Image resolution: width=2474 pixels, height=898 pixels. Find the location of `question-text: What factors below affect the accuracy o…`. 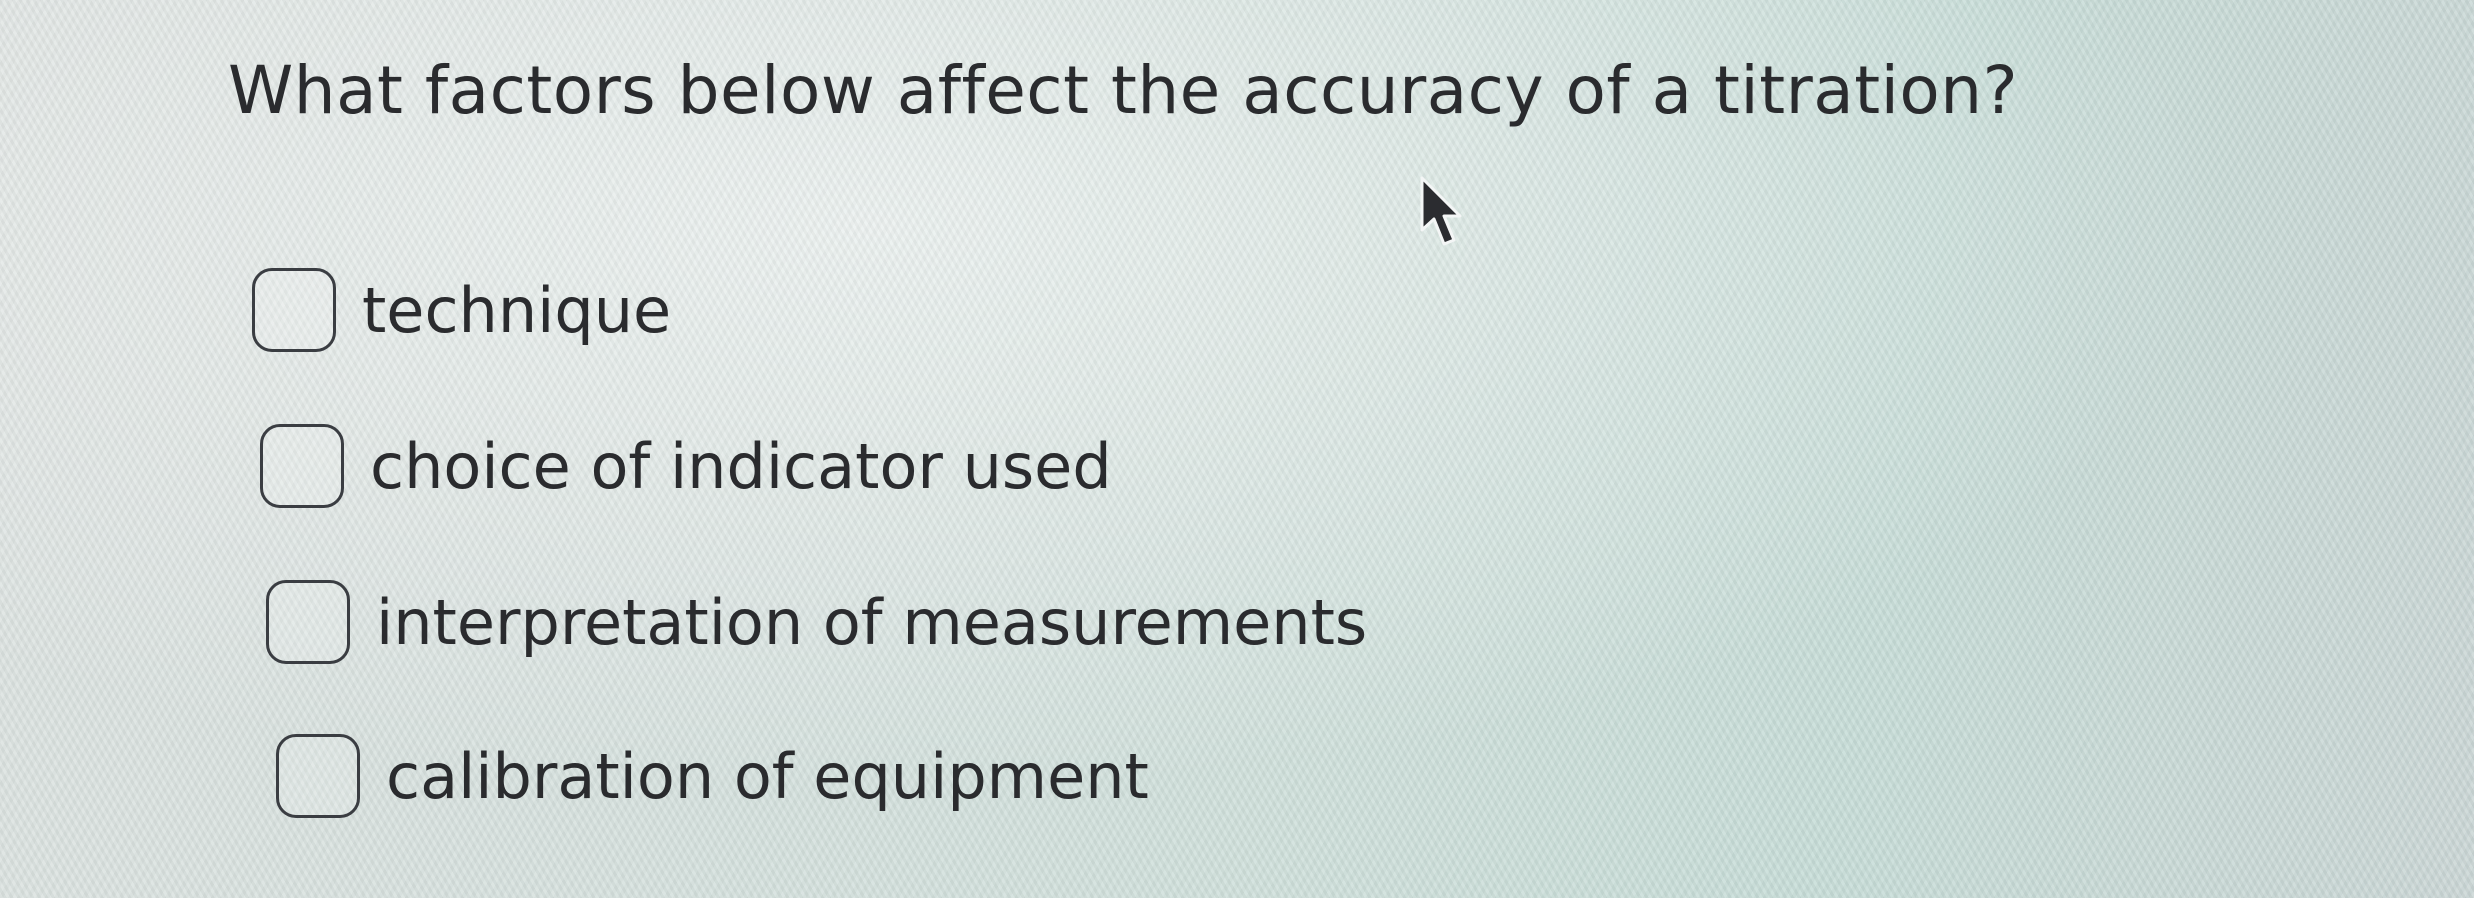

question-text: What factors below affect the accuracy o… is located at coordinates (1123, 90).